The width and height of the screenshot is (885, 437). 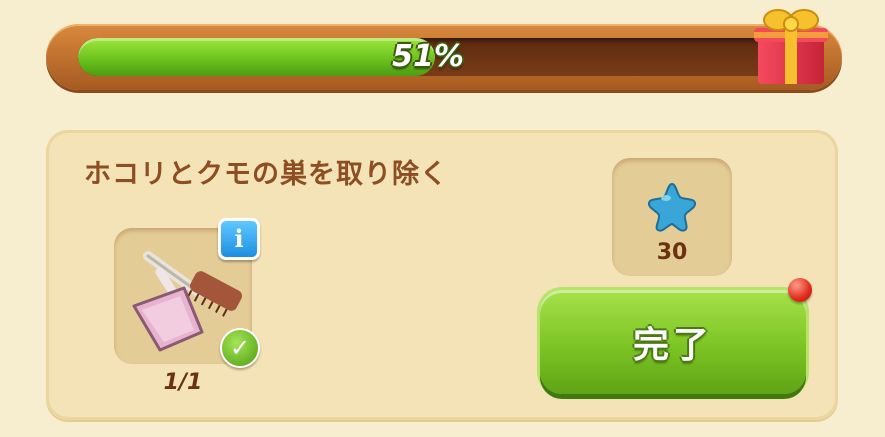 What do you see at coordinates (800, 290) in the screenshot?
I see `notification-dot` at bounding box center [800, 290].